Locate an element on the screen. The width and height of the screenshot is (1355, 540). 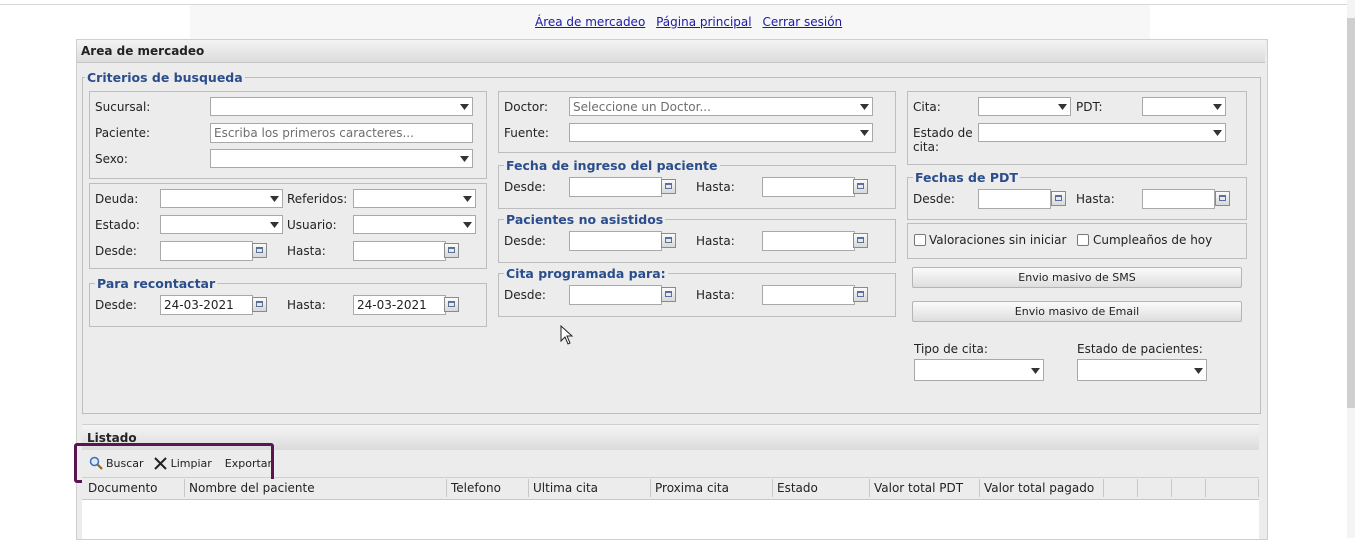
estado-pacientes-select is located at coordinates (1142, 370).